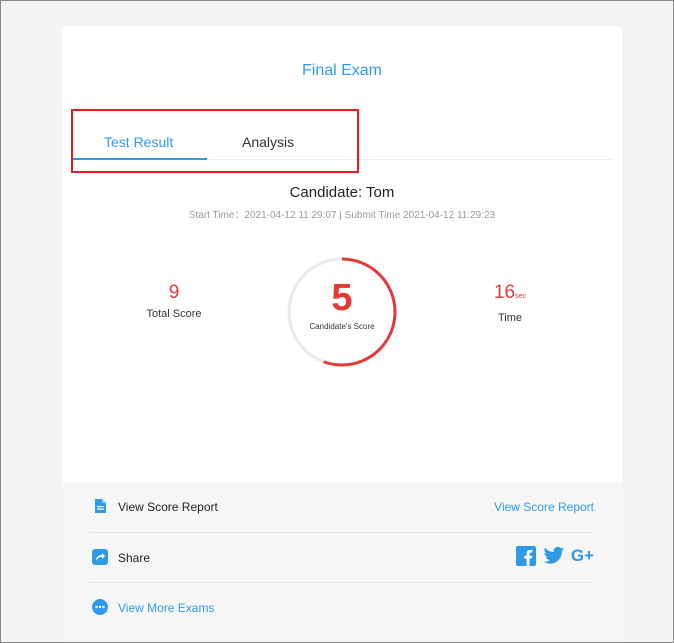  I want to click on exam-title: Final Exam, so click(342, 70).